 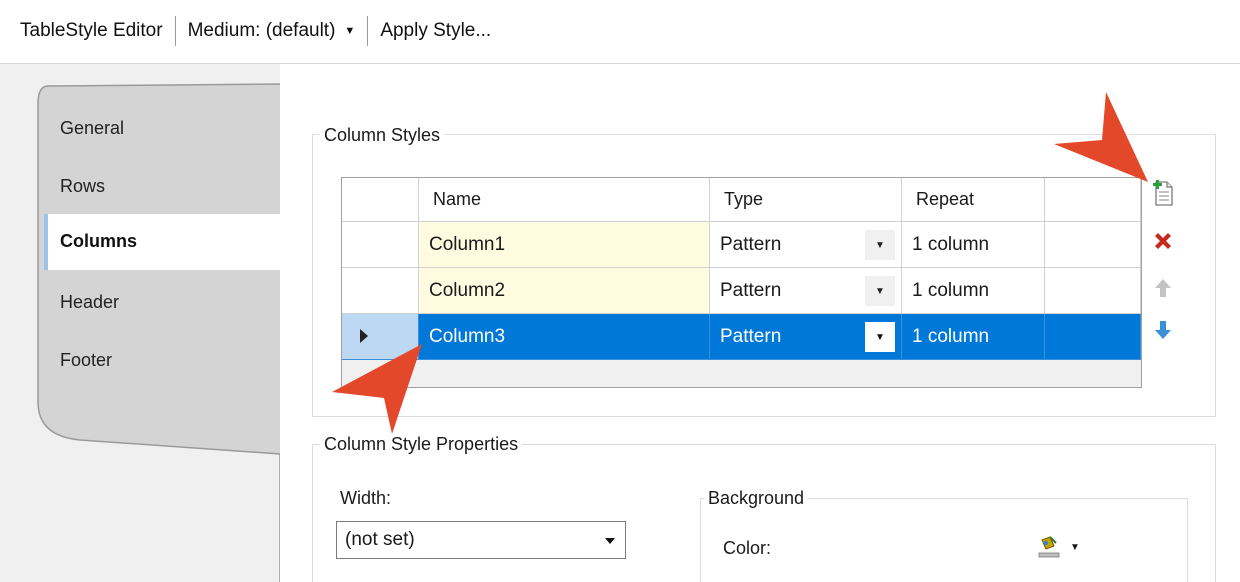 I want to click on move-up-button, so click(x=1163, y=288).